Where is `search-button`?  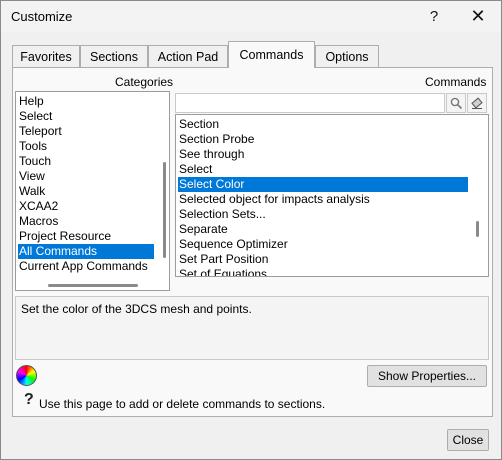
search-button is located at coordinates (456, 103).